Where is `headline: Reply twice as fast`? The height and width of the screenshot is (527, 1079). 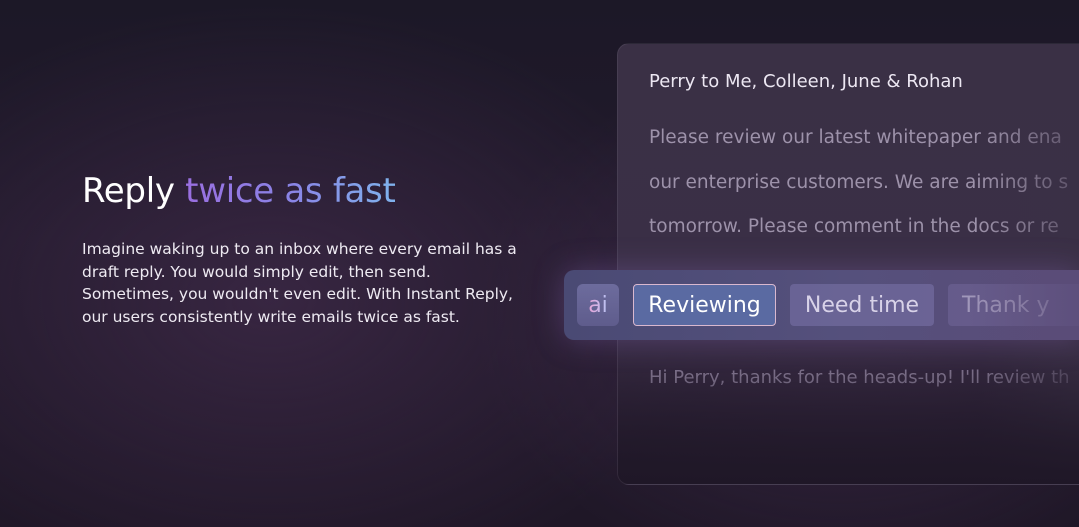
headline: Reply twice as fast is located at coordinates (239, 191).